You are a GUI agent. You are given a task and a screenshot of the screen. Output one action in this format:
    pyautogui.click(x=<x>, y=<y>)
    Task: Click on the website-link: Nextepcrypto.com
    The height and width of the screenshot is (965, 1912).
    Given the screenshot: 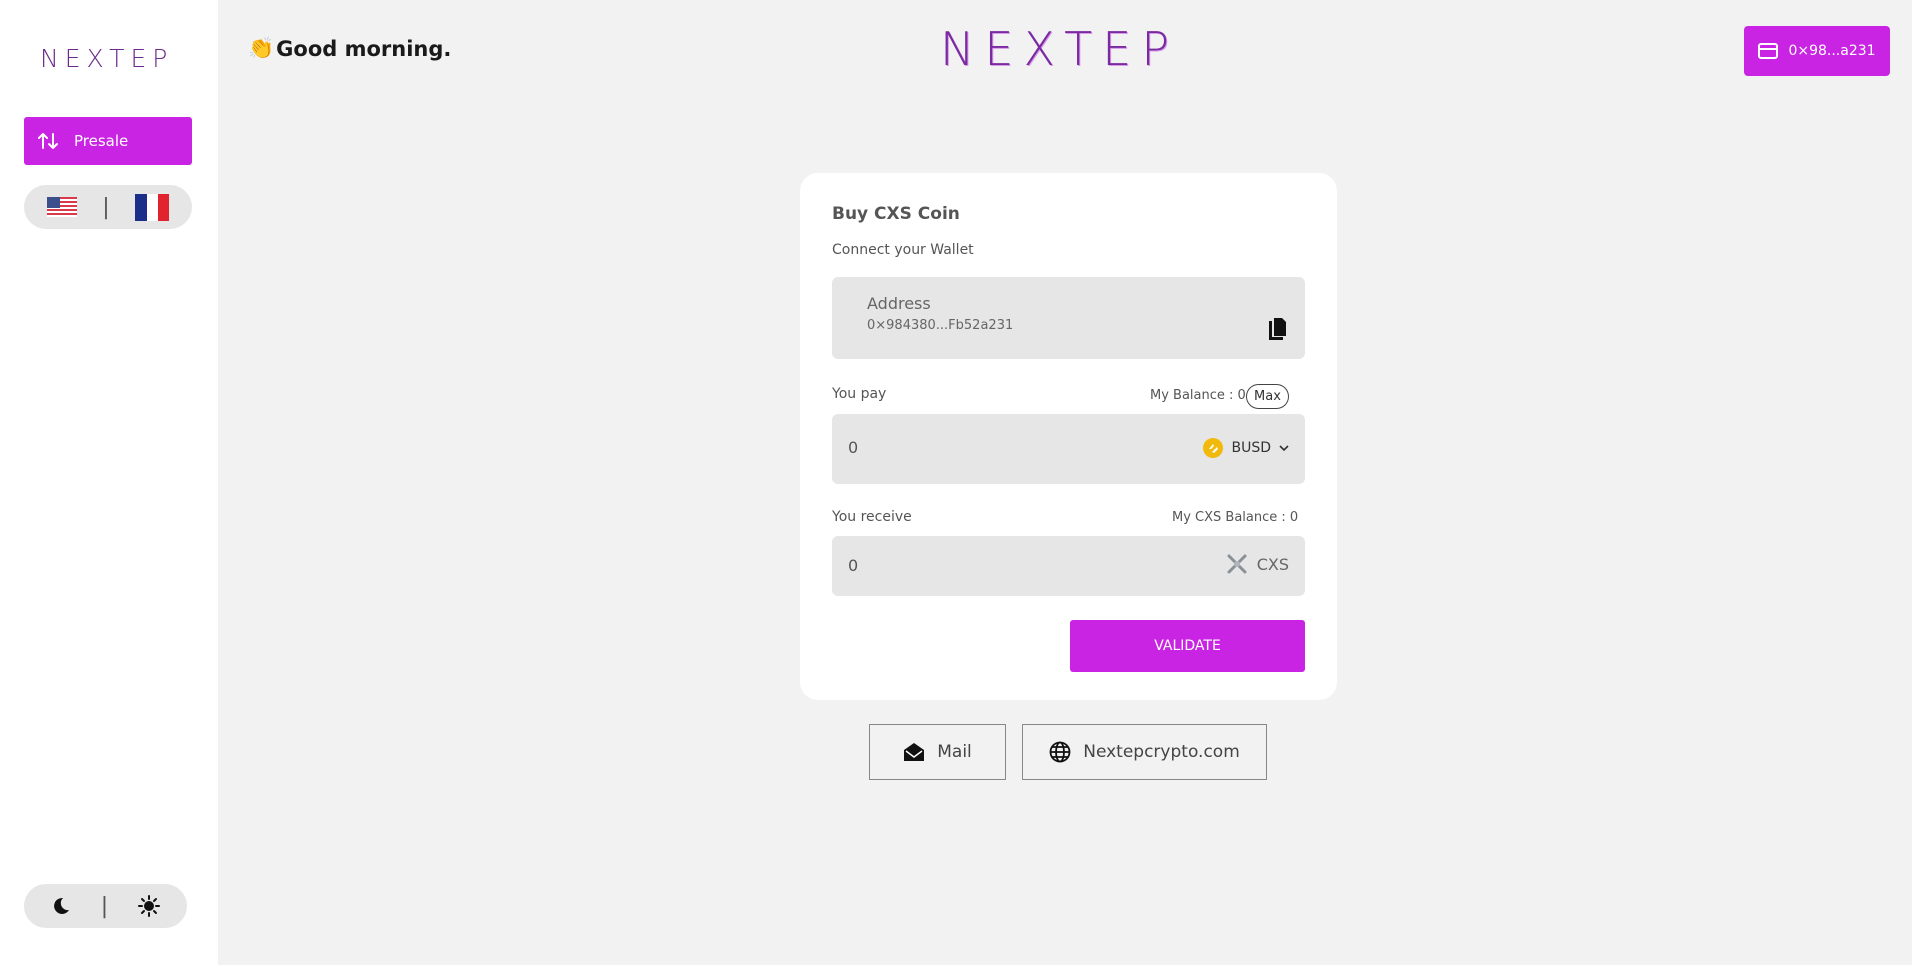 What is the action you would take?
    pyautogui.click(x=1144, y=752)
    